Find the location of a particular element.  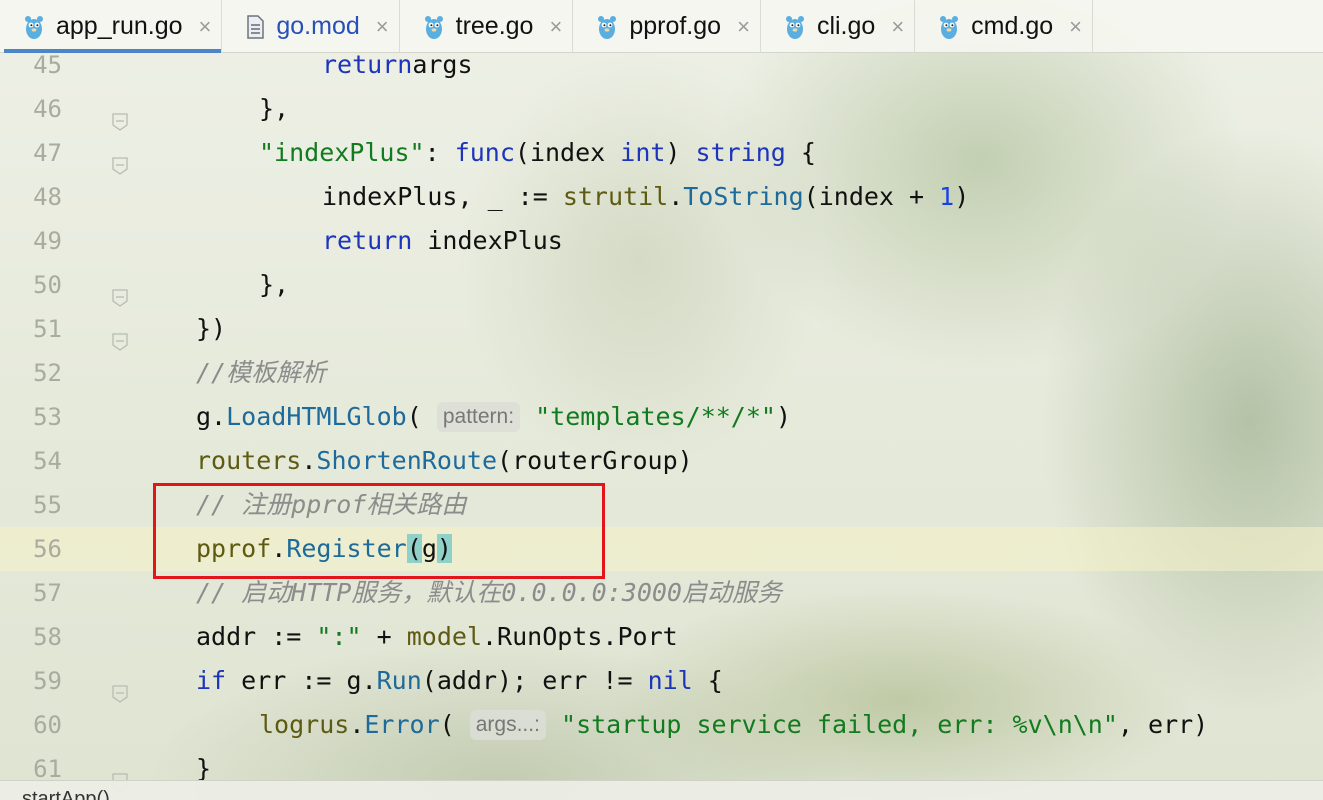

code-line: 55 // 注册pprof相关路由 is located at coordinates (661, 505).